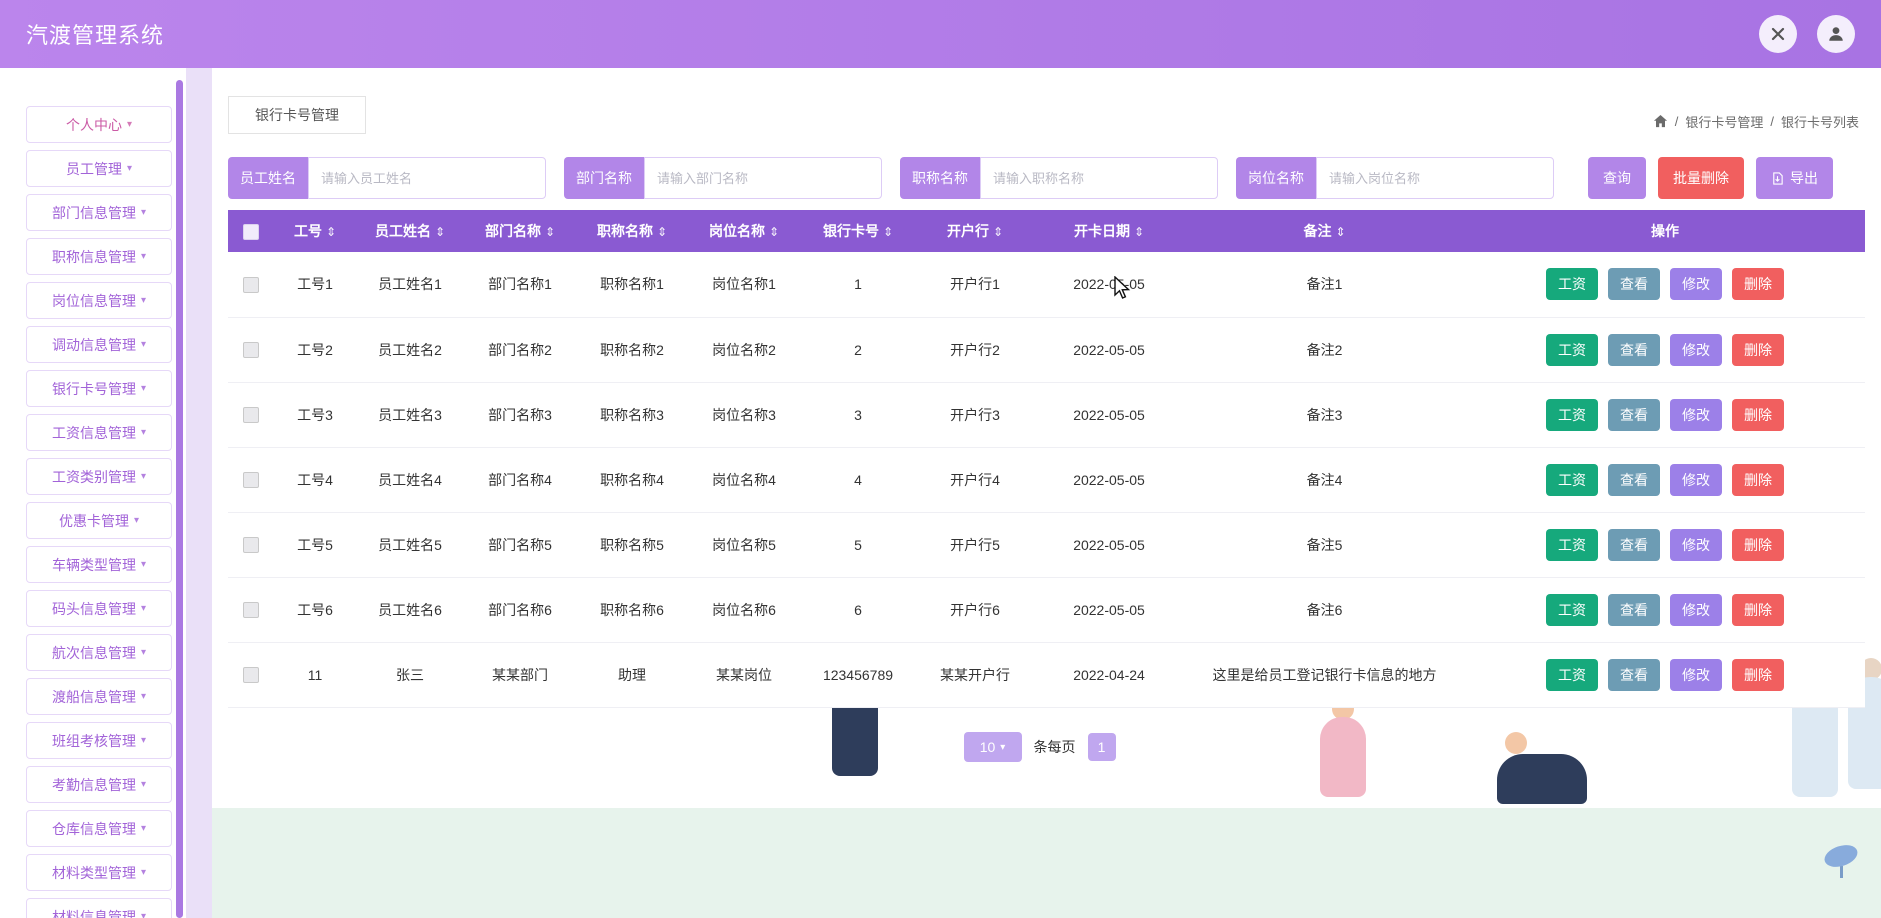 This screenshot has height=918, width=1881. Describe the element at coordinates (99, 784) in the screenshot. I see `sidebar-item: 考勤信息管理 ▾` at that location.